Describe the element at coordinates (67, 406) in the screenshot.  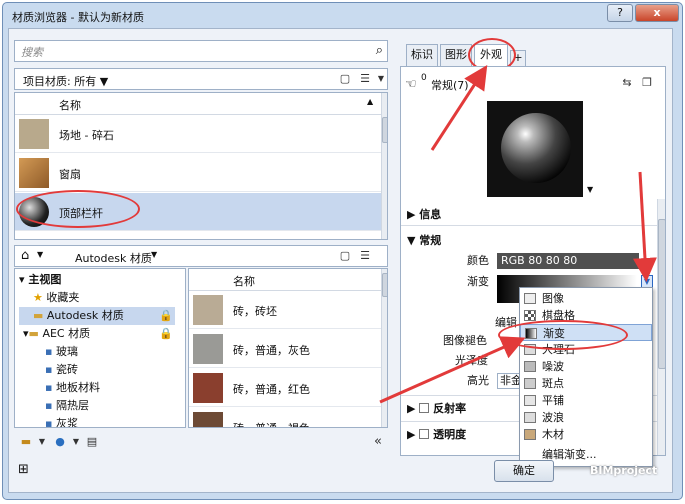
I see `tree-item-insulation: ▪ 隔热层` at that location.